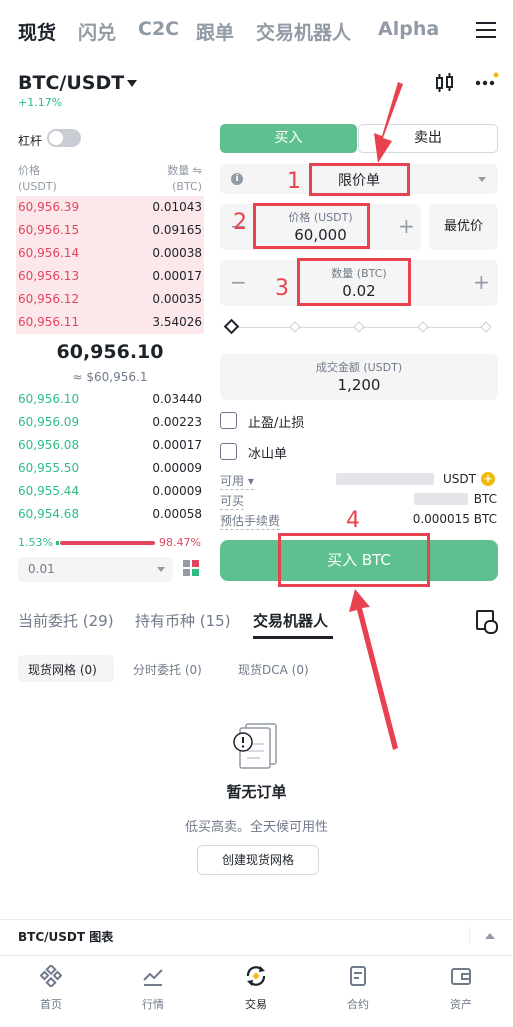 This screenshot has height=1027, width=513. I want to click on wallet-icon, so click(461, 976).